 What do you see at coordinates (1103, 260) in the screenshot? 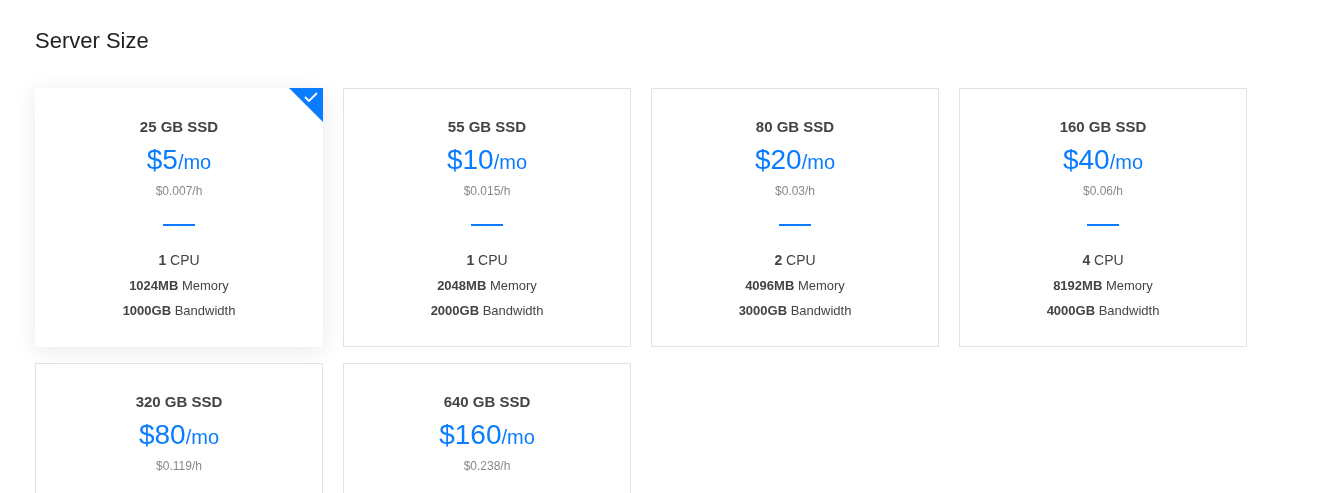
I see `plan-spec: 4 CPU` at bounding box center [1103, 260].